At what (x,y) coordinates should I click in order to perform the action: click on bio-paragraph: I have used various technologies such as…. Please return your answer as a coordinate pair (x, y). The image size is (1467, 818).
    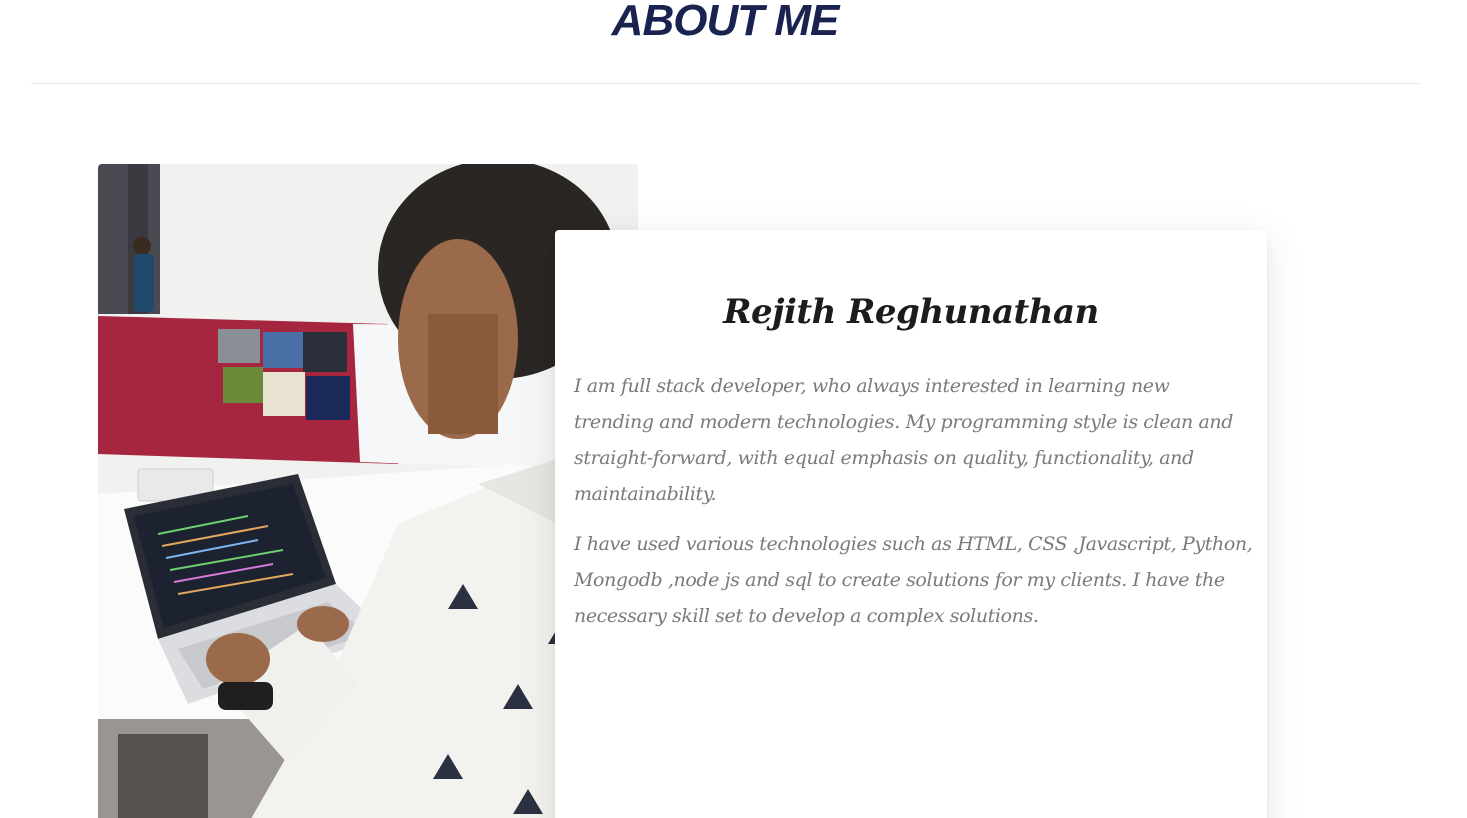
    Looking at the image, I should click on (913, 580).